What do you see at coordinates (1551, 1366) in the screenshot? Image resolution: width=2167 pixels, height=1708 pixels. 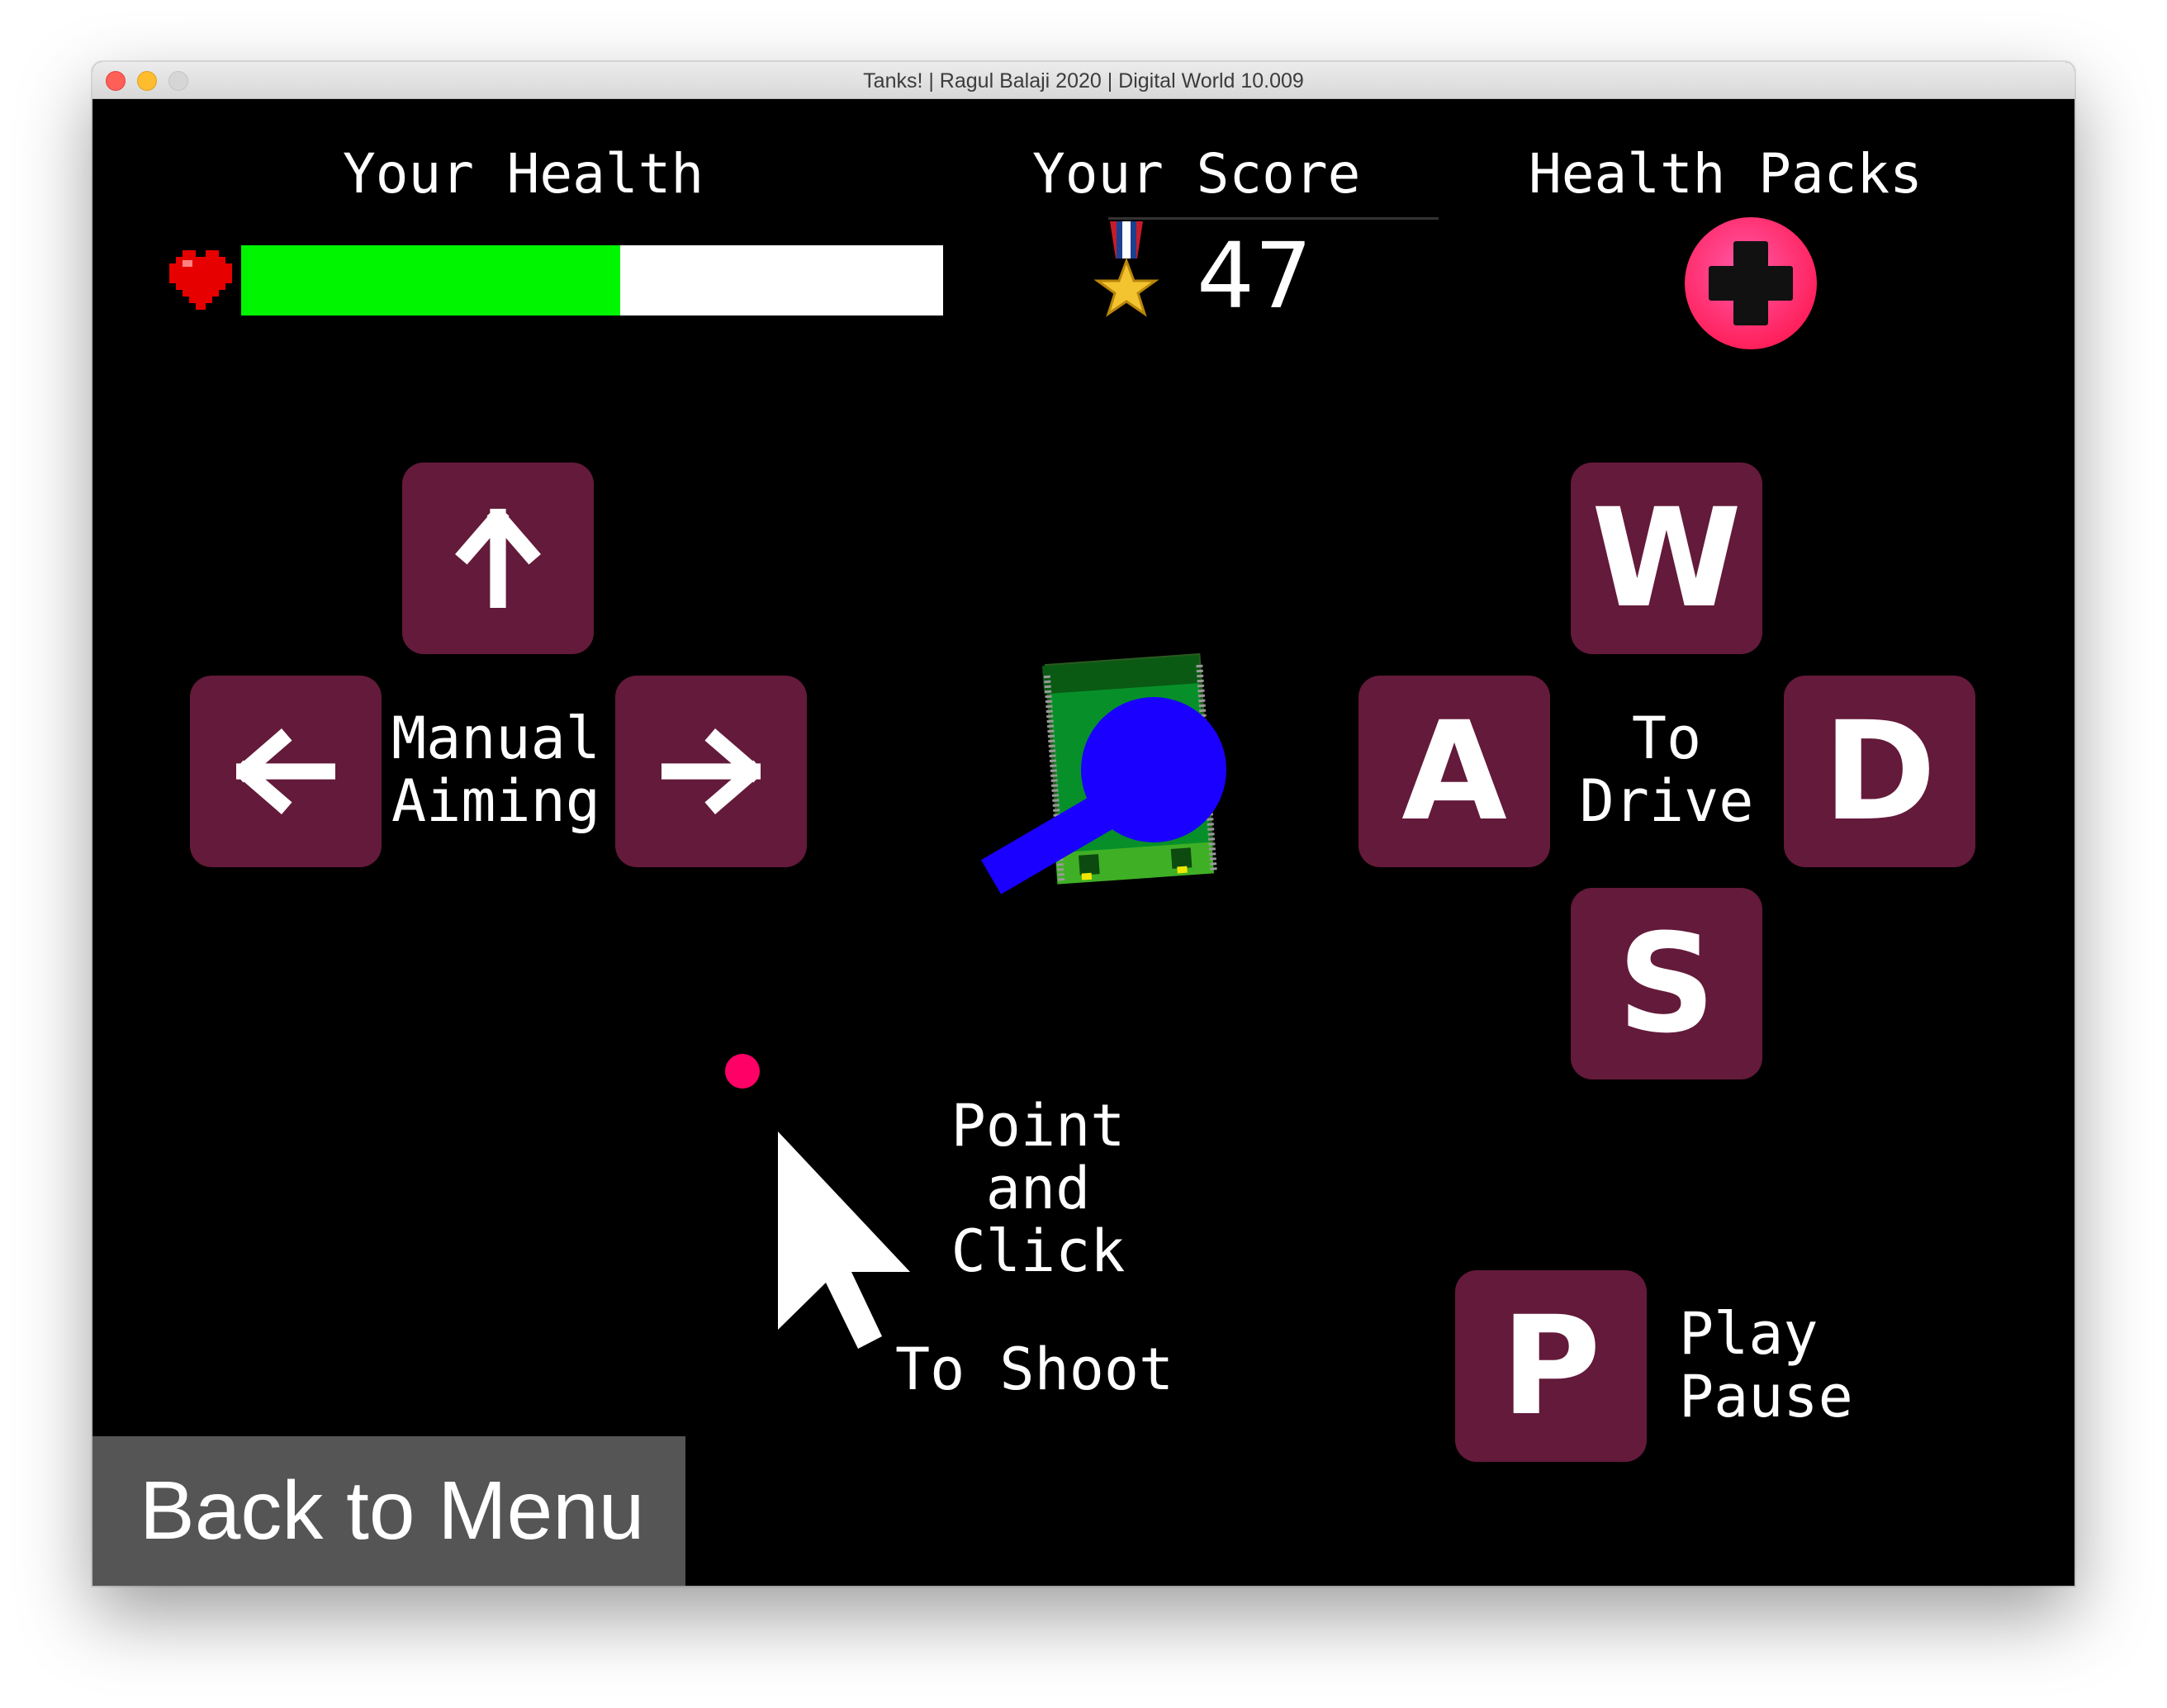 I see `key-p: P` at bounding box center [1551, 1366].